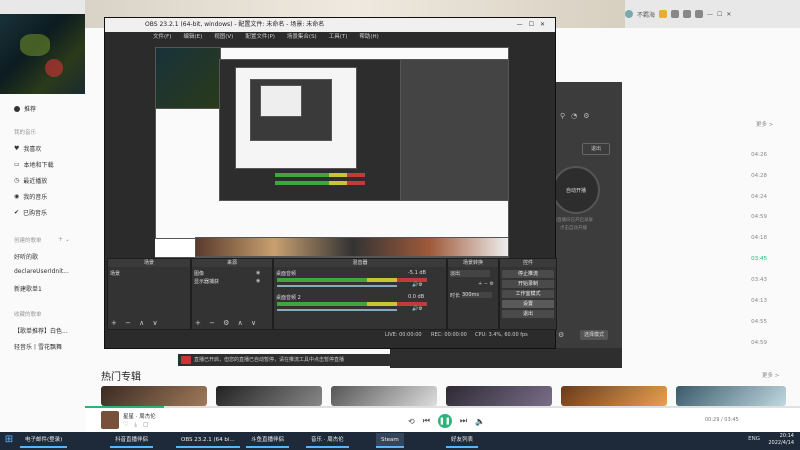 Image resolution: width=800 pixels, height=450 pixels. I want to click on sidebar-item-purchased: ✔ 已购音乐, so click(30, 212).